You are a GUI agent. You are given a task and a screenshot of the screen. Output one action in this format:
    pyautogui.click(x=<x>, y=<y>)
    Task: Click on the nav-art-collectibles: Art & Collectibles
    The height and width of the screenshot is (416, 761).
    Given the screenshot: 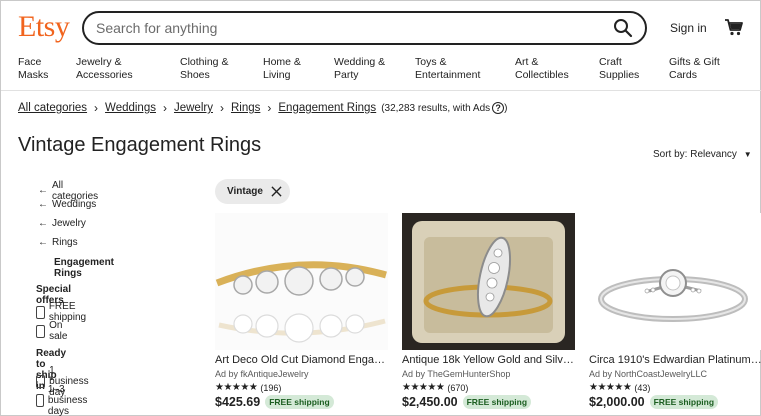 What is the action you would take?
    pyautogui.click(x=542, y=69)
    